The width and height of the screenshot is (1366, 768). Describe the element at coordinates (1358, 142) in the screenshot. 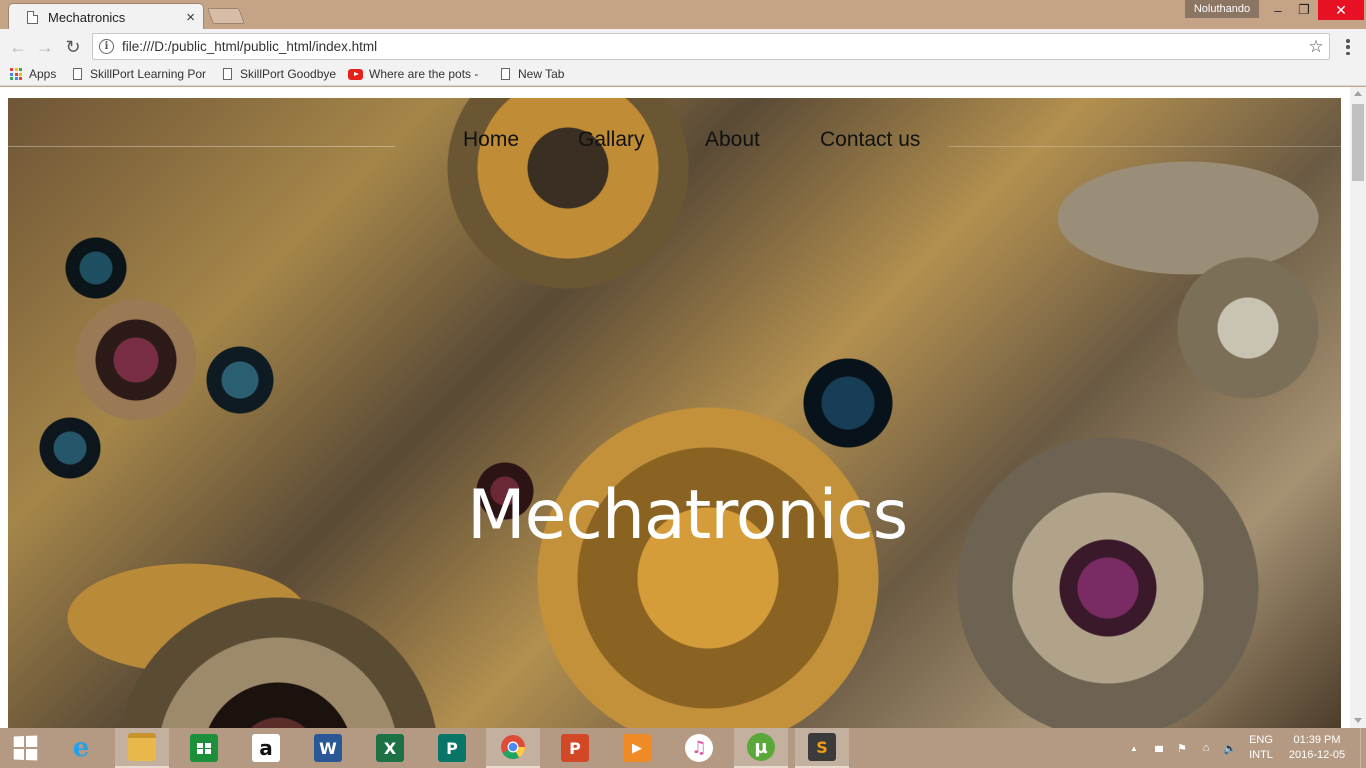

I see `scroll-thumb` at that location.